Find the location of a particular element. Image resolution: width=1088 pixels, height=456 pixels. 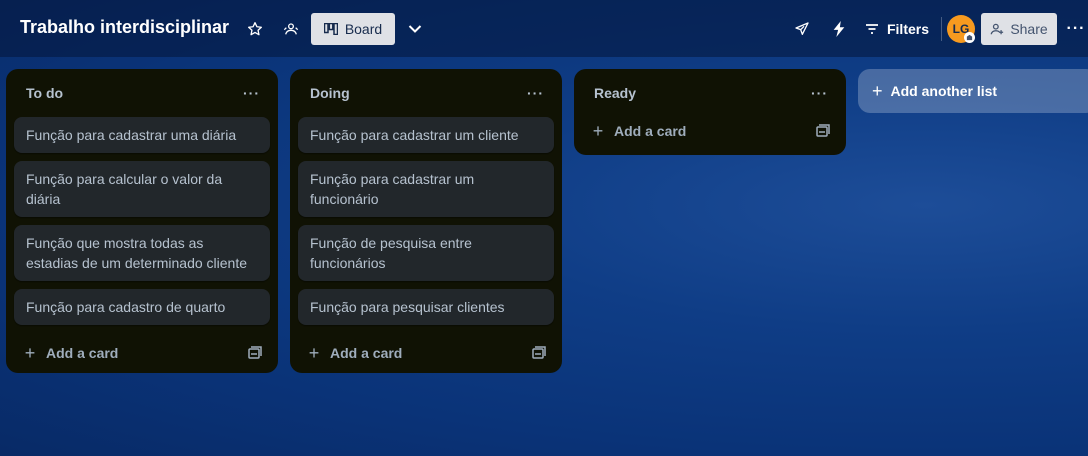

list-title: Doing is located at coordinates (330, 93).